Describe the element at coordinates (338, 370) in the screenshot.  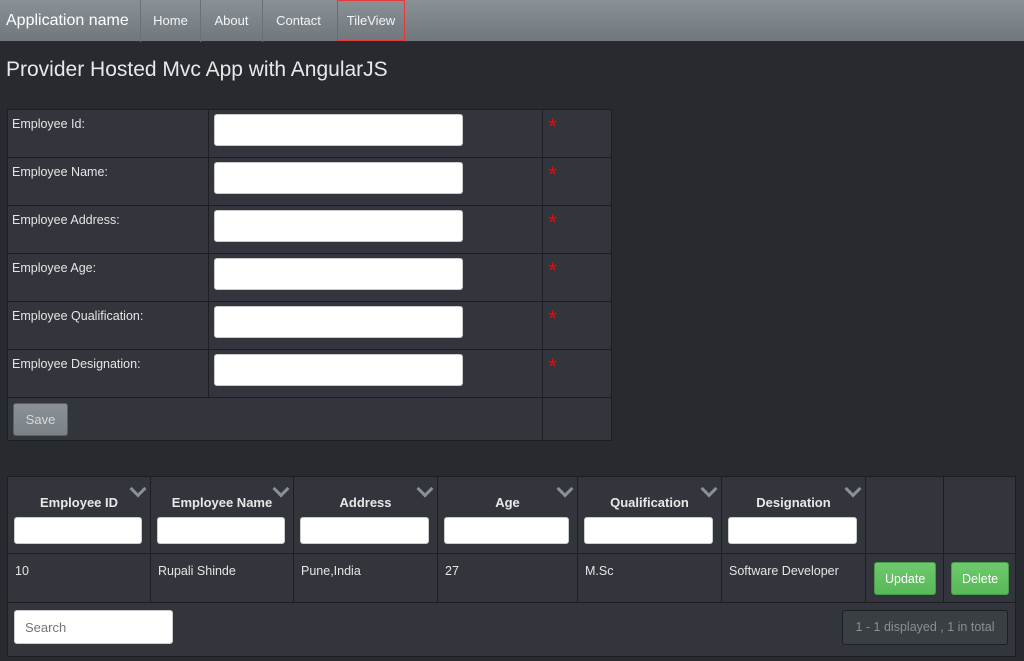
I see `employee-designation-input` at that location.